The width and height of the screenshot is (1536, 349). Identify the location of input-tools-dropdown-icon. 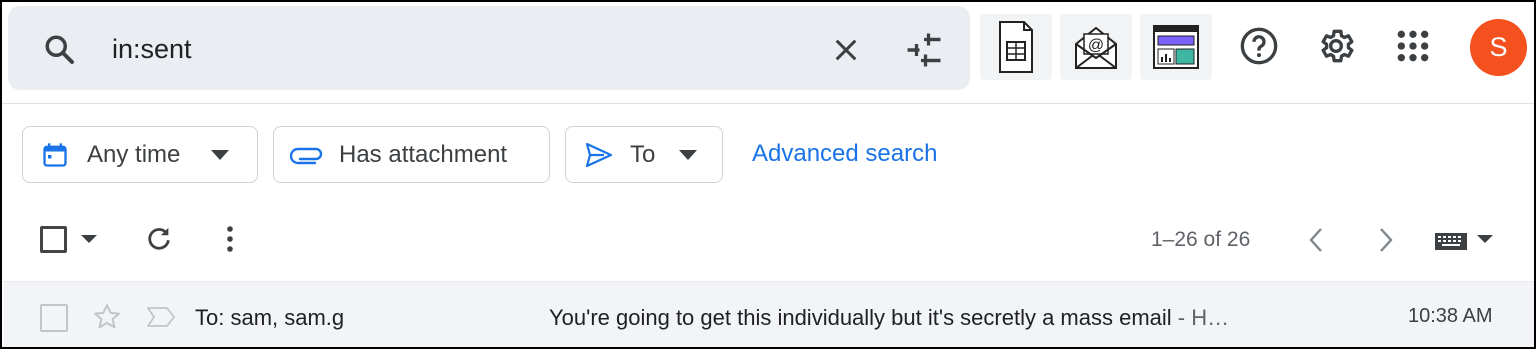
(1485, 239).